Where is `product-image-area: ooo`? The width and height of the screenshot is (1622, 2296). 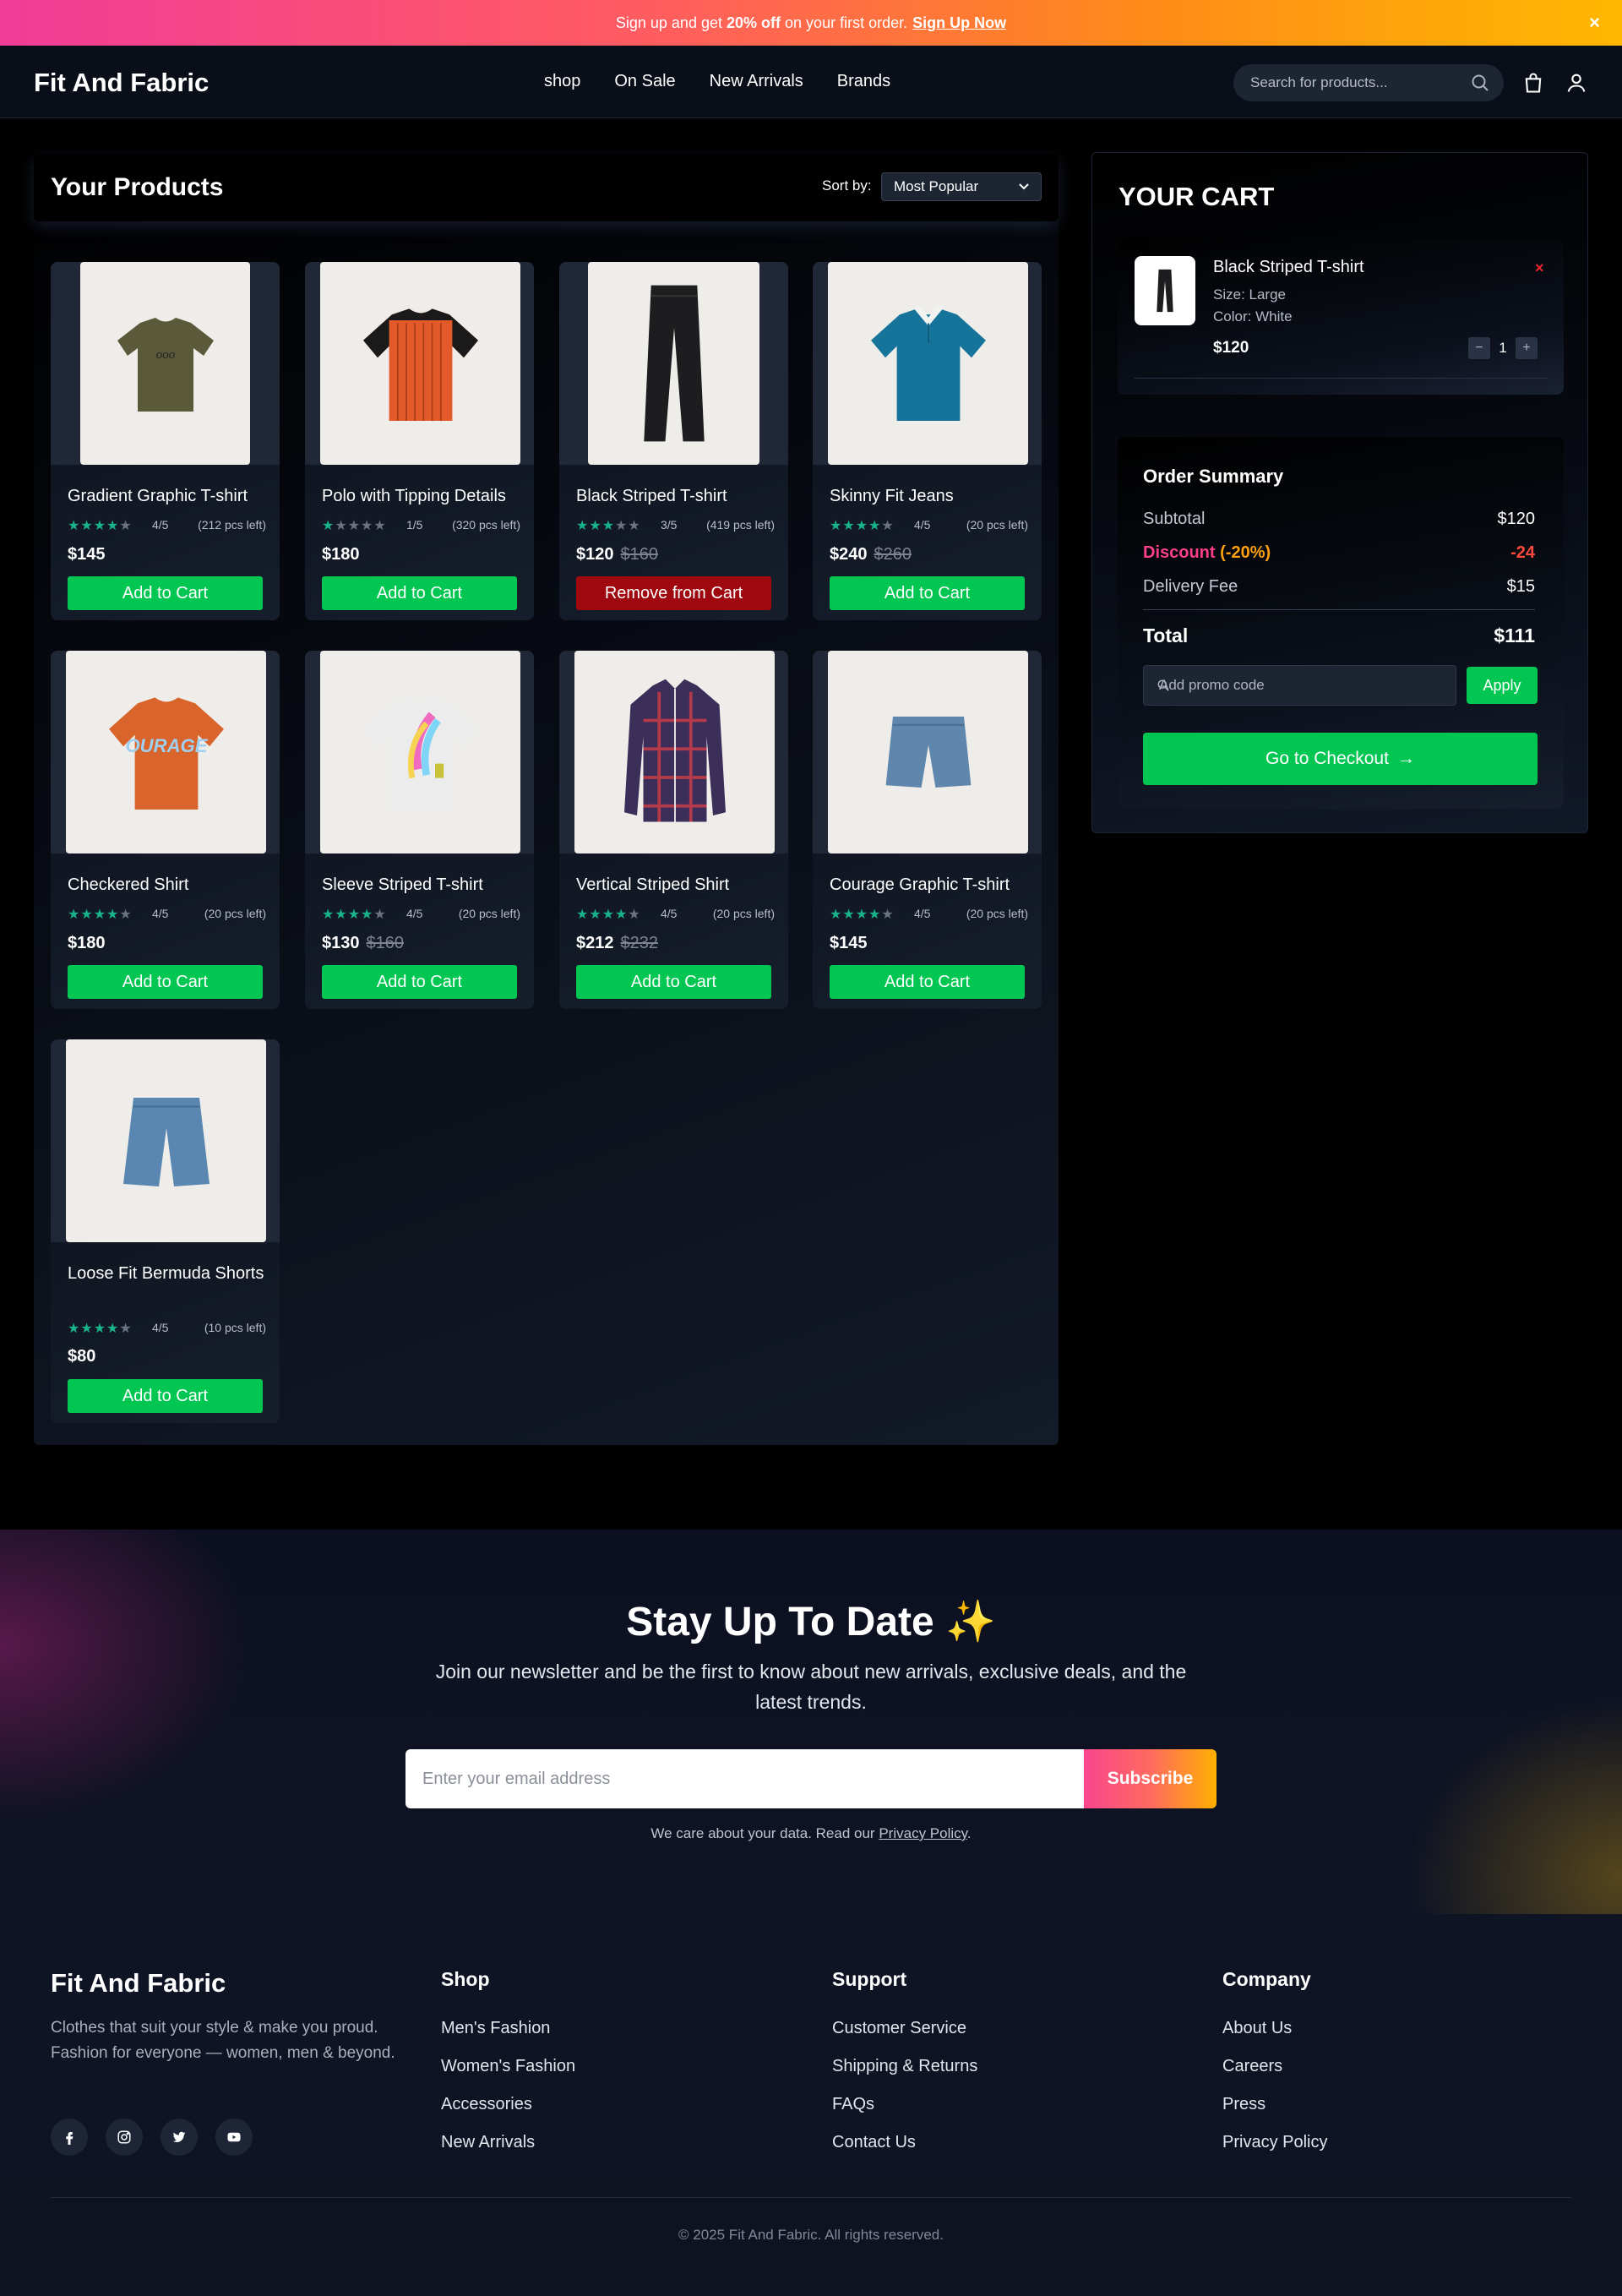 product-image-area: ooo is located at coordinates (166, 363).